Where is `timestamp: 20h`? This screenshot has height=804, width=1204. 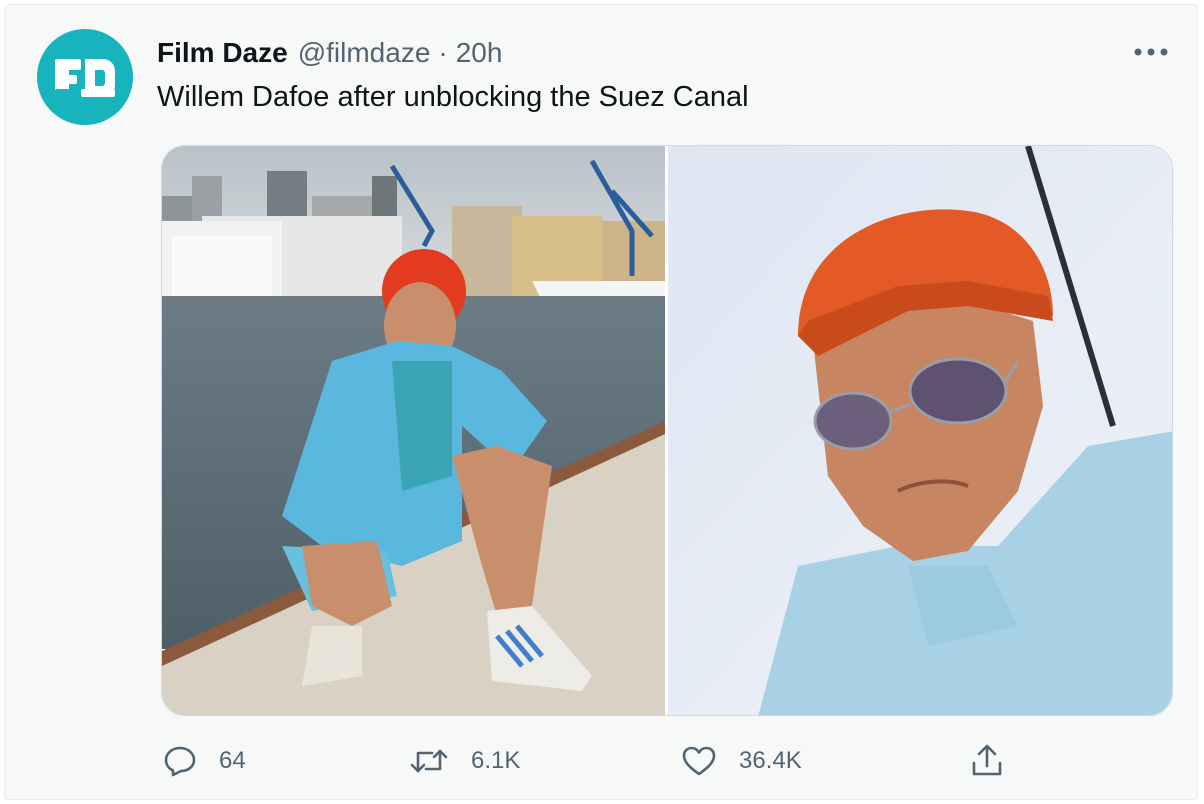 timestamp: 20h is located at coordinates (479, 53).